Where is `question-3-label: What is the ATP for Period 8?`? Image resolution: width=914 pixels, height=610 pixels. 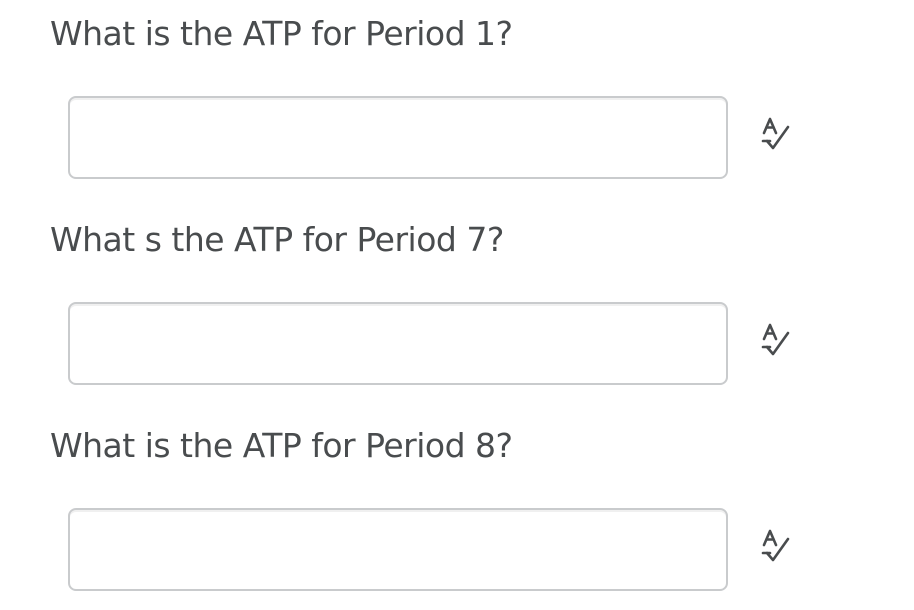 question-3-label: What is the ATP for Period 8? is located at coordinates (281, 445).